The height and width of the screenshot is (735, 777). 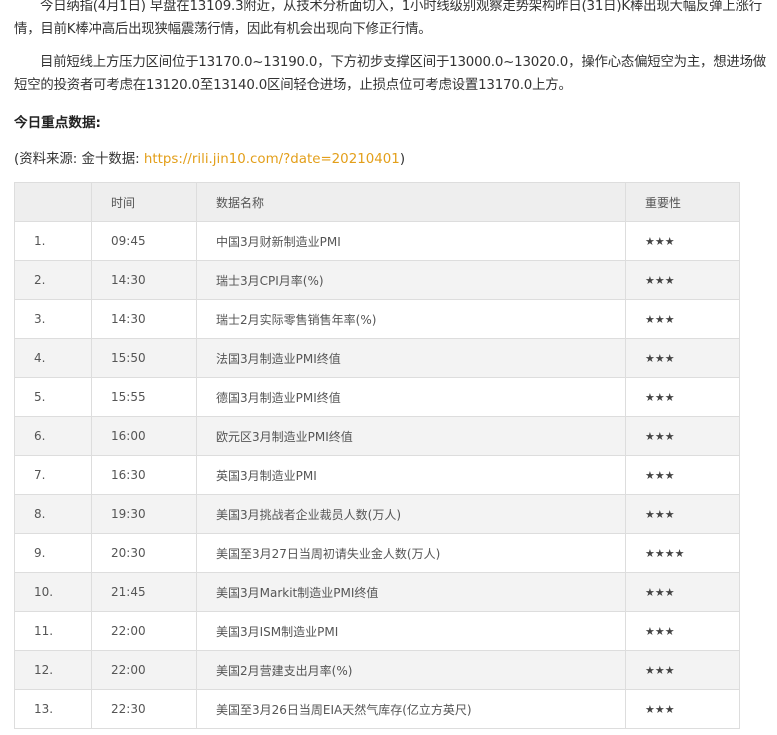 I want to click on row-index: 4., so click(x=53, y=358).